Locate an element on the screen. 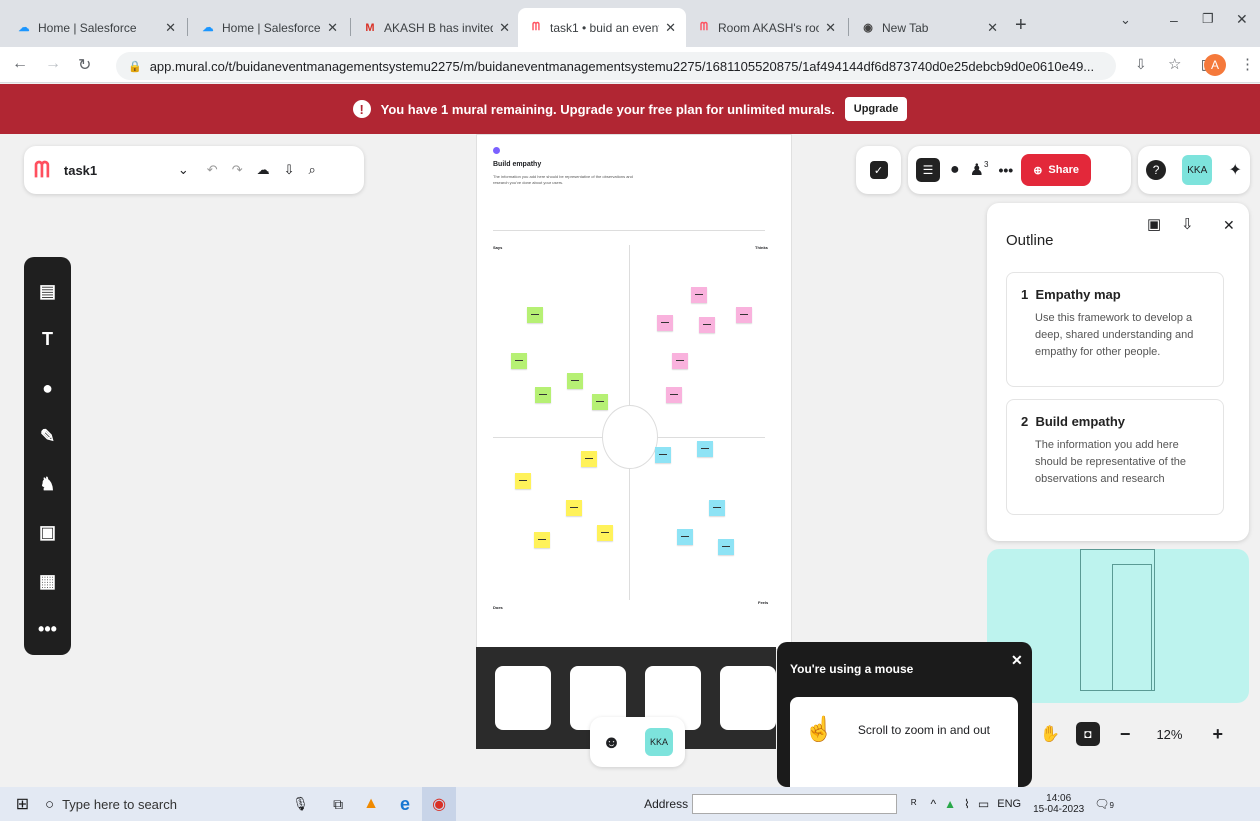 The width and height of the screenshot is (1260, 821). minimize-icon: – is located at coordinates (1174, 20).